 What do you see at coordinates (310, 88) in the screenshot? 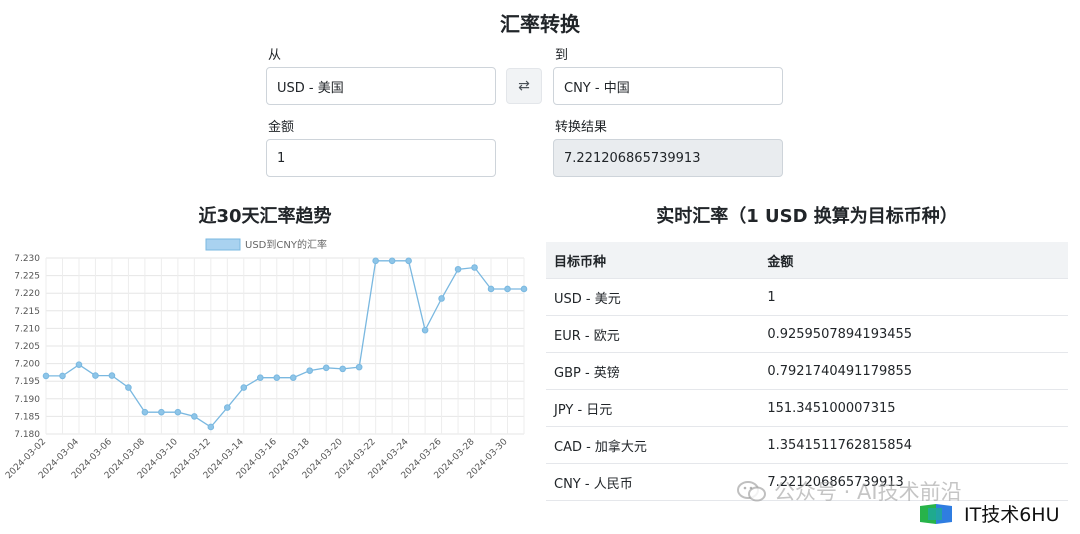
I see `from-currency-value: USD - 美国` at bounding box center [310, 88].